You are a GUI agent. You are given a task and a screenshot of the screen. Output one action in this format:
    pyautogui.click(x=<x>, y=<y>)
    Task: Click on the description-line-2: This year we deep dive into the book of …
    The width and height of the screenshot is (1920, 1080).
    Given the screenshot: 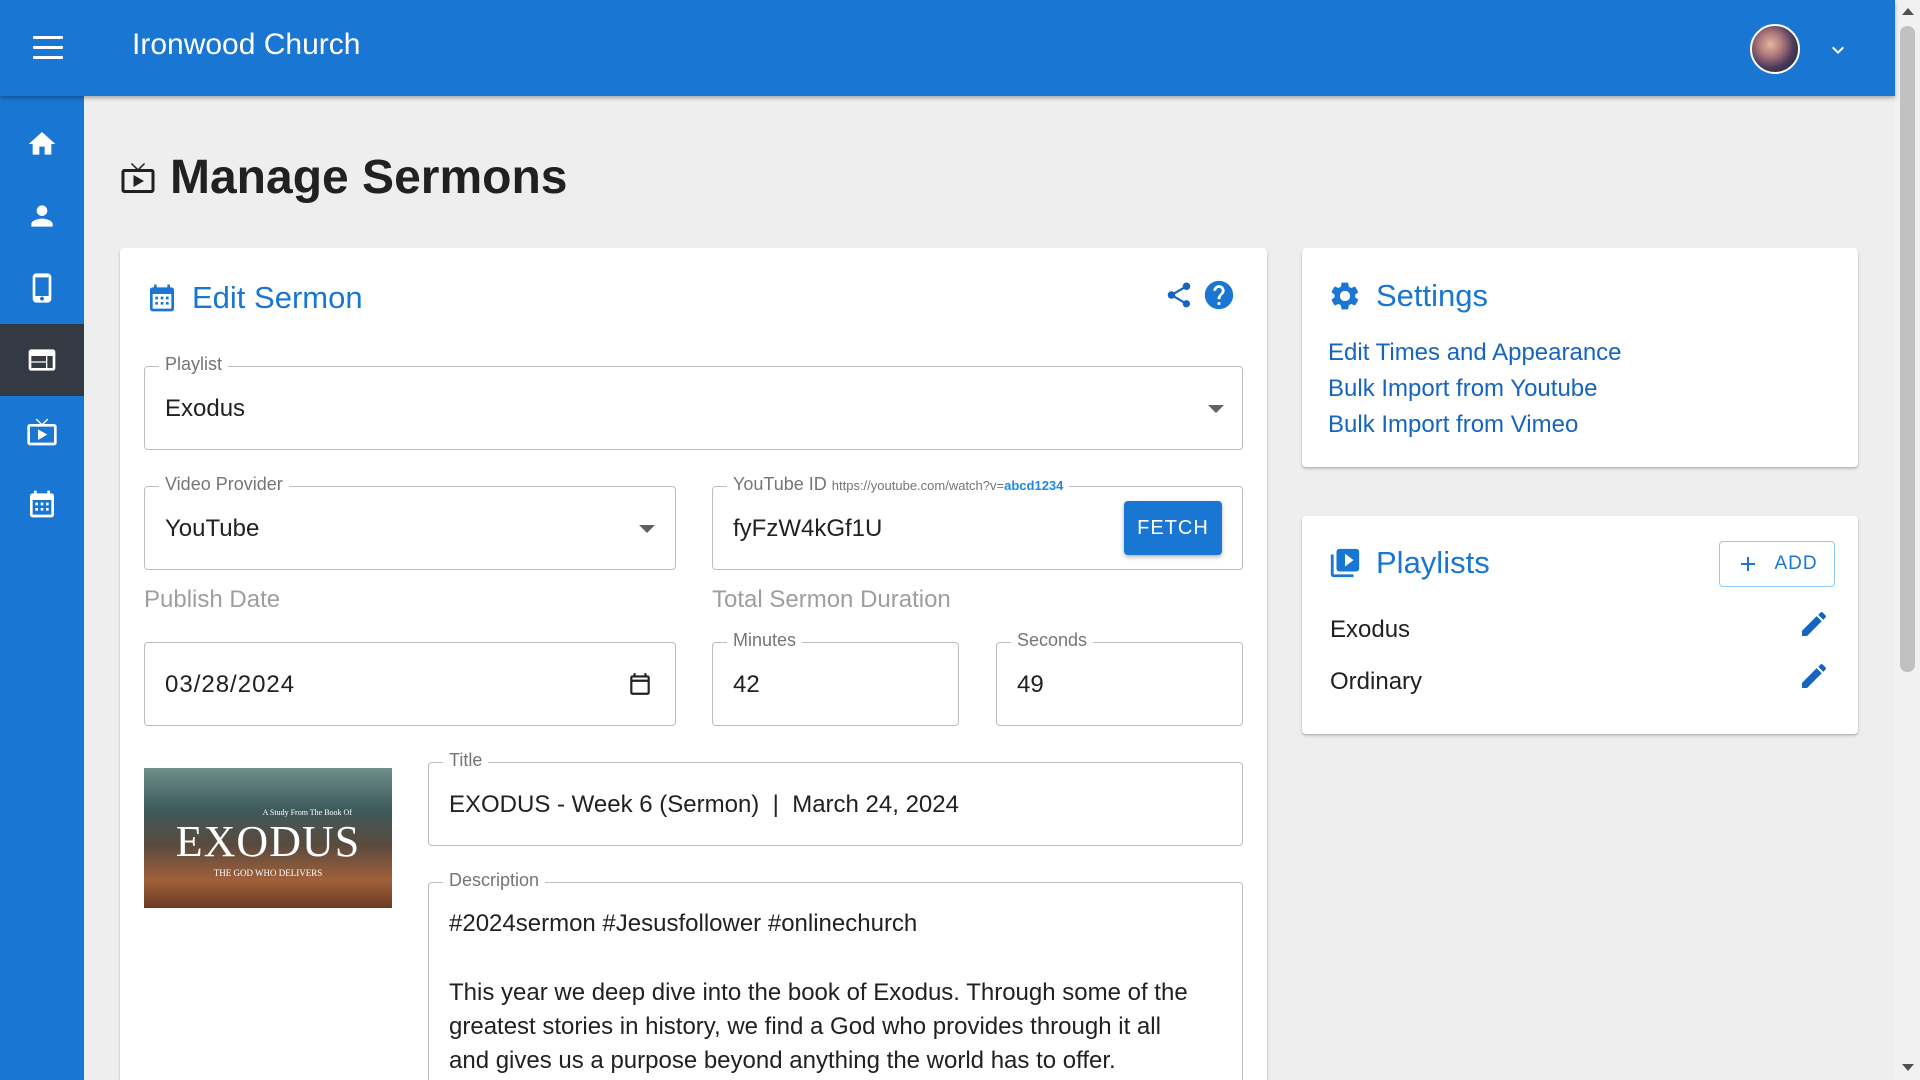 What is the action you would take?
    pyautogui.click(x=818, y=992)
    